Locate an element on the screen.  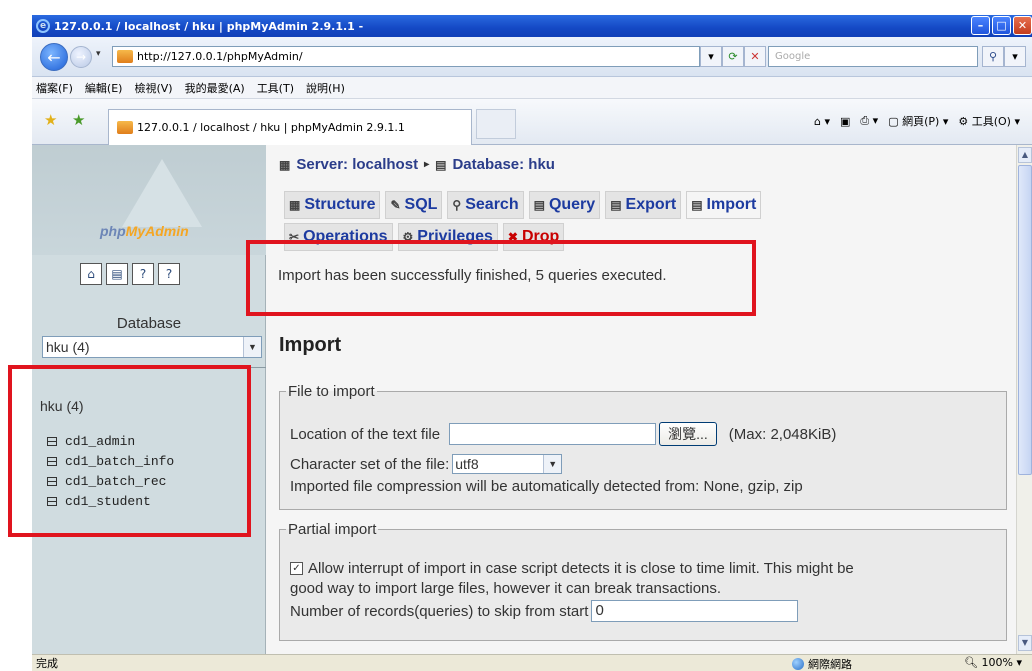
zoom-level: 100% is located at coordinates (997, 662).